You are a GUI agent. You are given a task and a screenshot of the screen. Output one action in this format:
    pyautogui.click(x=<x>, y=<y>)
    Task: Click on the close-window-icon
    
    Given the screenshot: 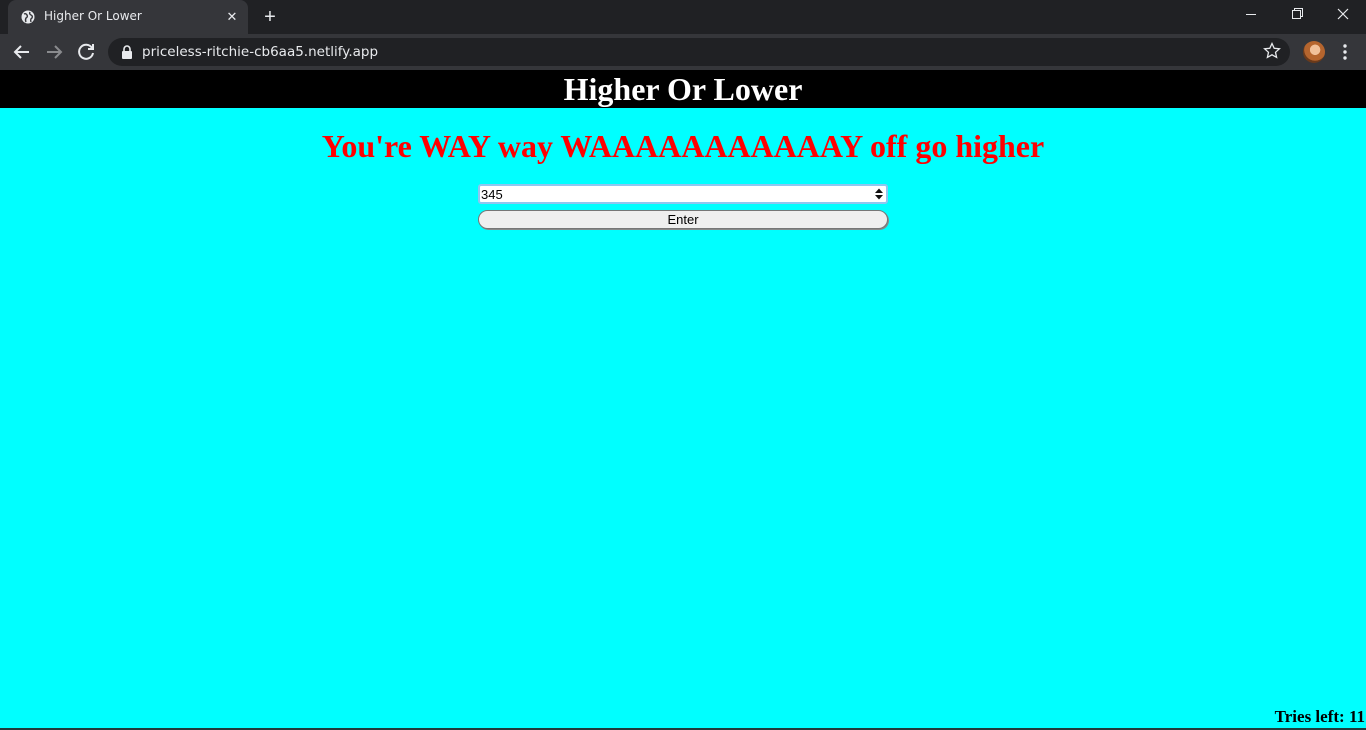 What is the action you would take?
    pyautogui.click(x=1343, y=15)
    